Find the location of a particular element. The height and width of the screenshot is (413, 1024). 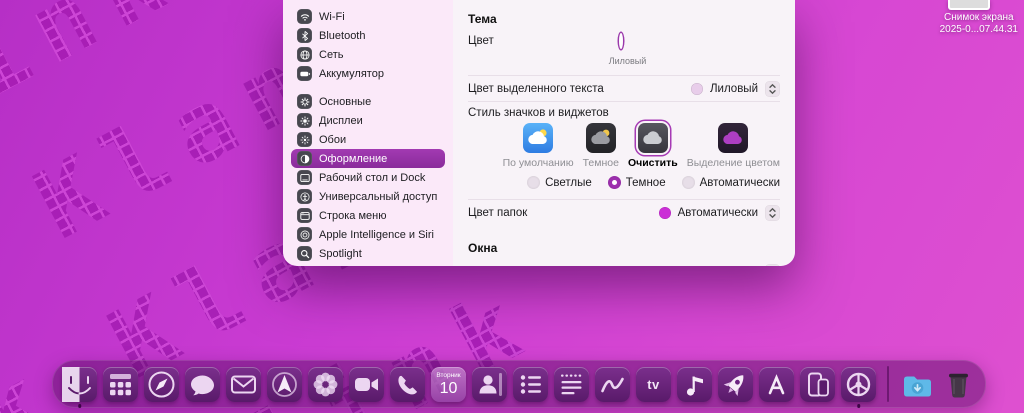

icon-style-tinted: Выделение цветом is located at coordinates (733, 146).